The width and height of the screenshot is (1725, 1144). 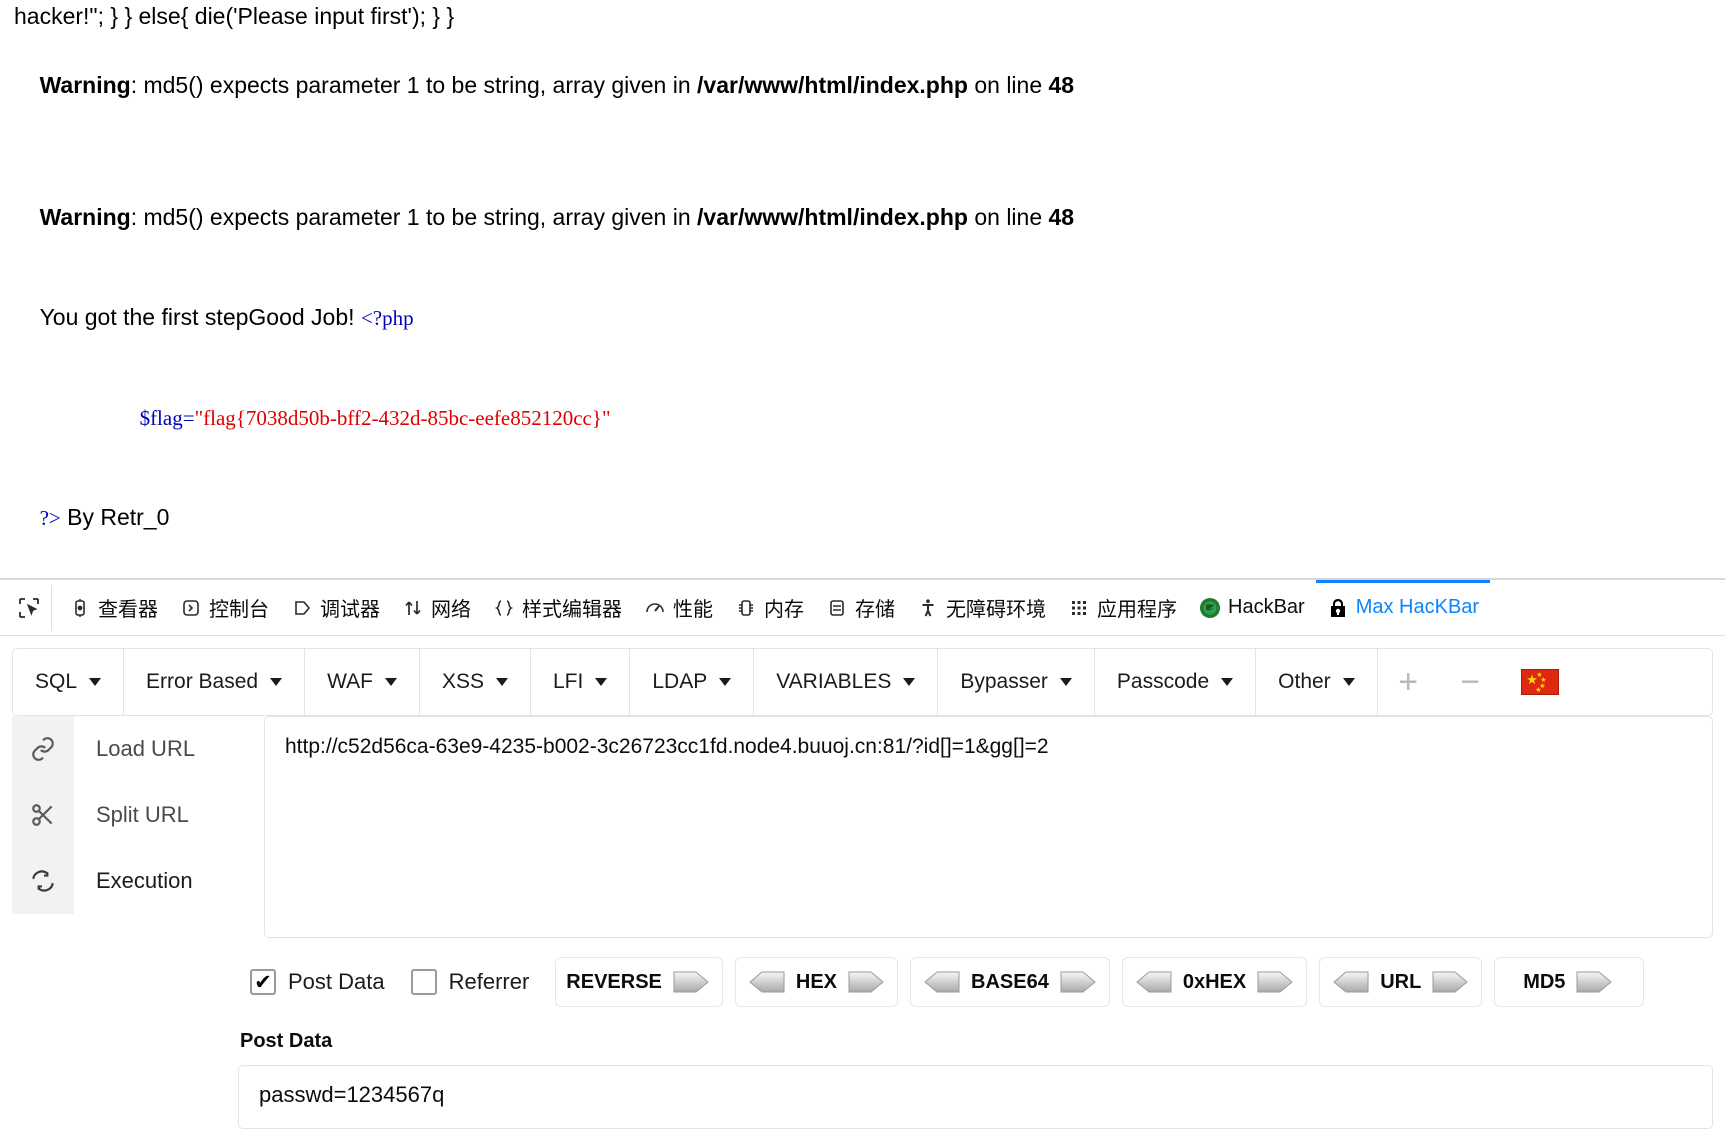 What do you see at coordinates (1544, 981) in the screenshot?
I see `encoder-label: MD5` at bounding box center [1544, 981].